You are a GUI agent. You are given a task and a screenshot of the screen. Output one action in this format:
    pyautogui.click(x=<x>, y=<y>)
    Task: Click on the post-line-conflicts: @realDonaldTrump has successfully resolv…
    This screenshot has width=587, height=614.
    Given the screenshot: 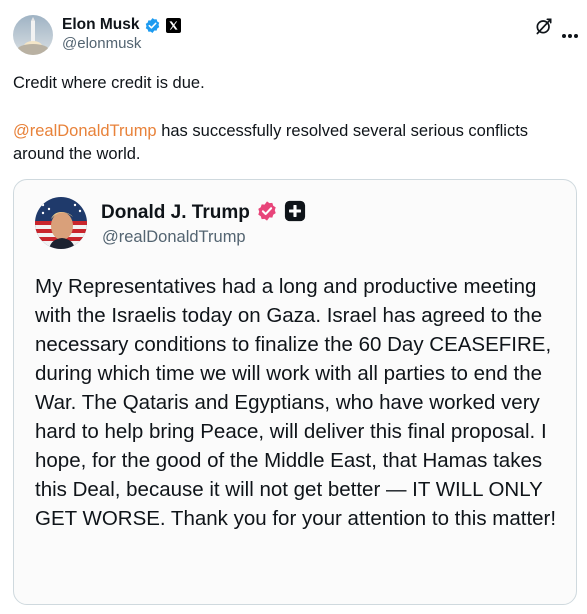 What is the action you would take?
    pyautogui.click(x=293, y=143)
    